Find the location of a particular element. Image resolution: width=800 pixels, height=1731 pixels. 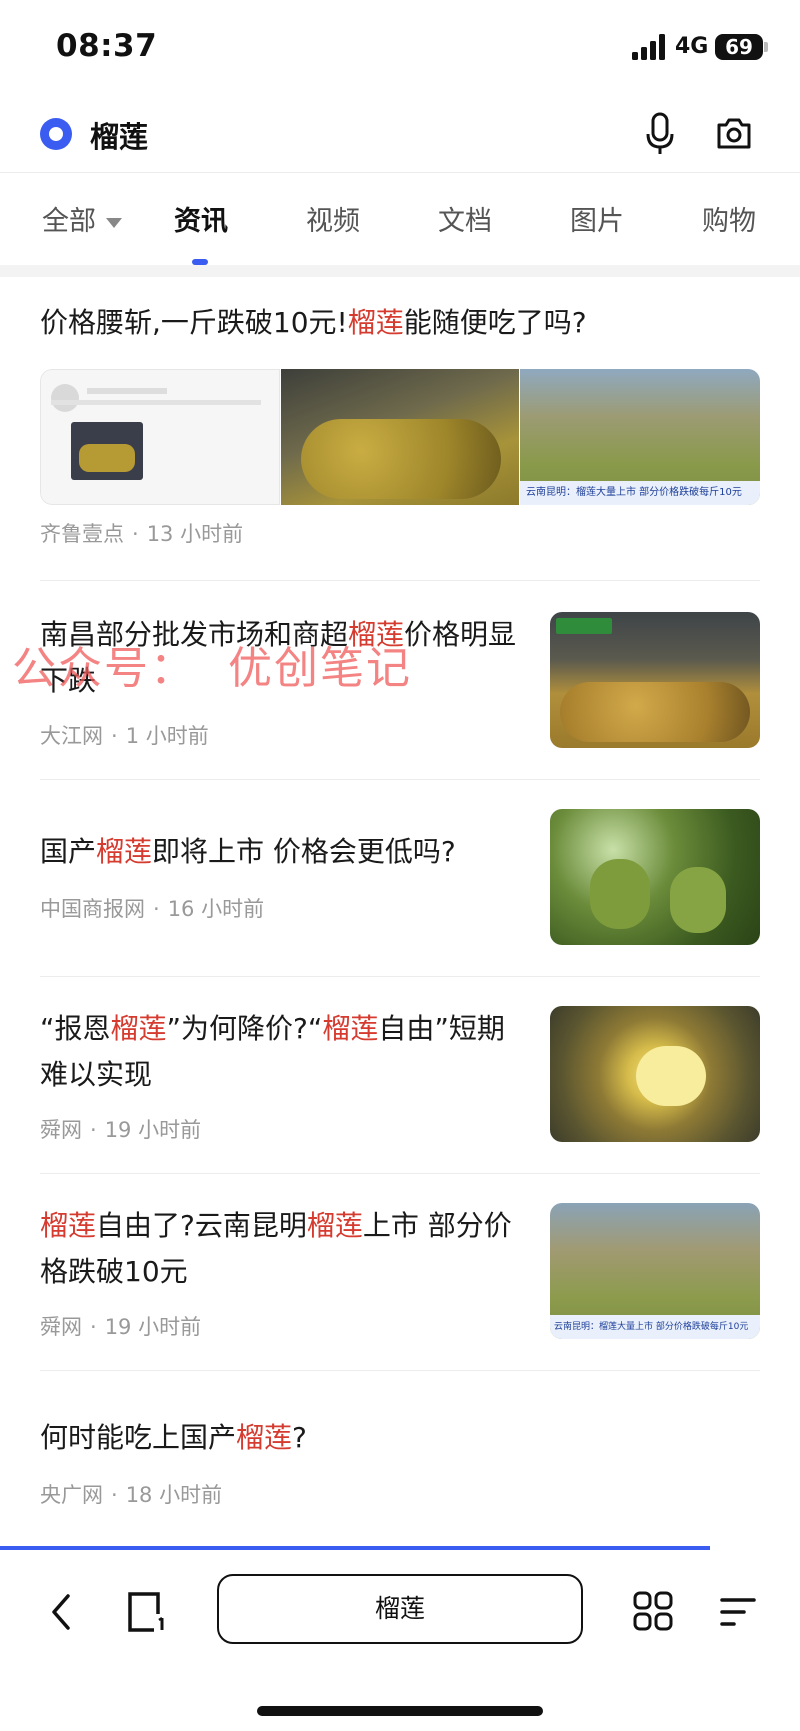

status-time: 08:37 is located at coordinates (107, 46).